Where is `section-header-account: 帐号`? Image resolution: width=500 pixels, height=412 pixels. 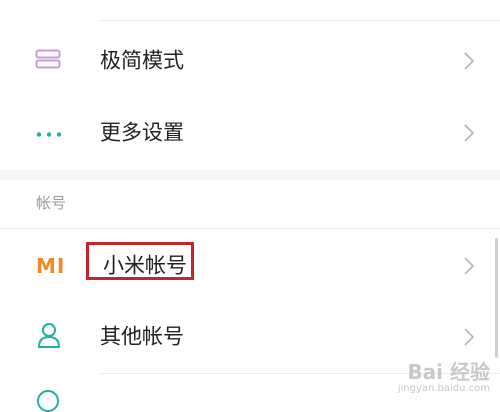 section-header-account: 帐号 is located at coordinates (250, 204).